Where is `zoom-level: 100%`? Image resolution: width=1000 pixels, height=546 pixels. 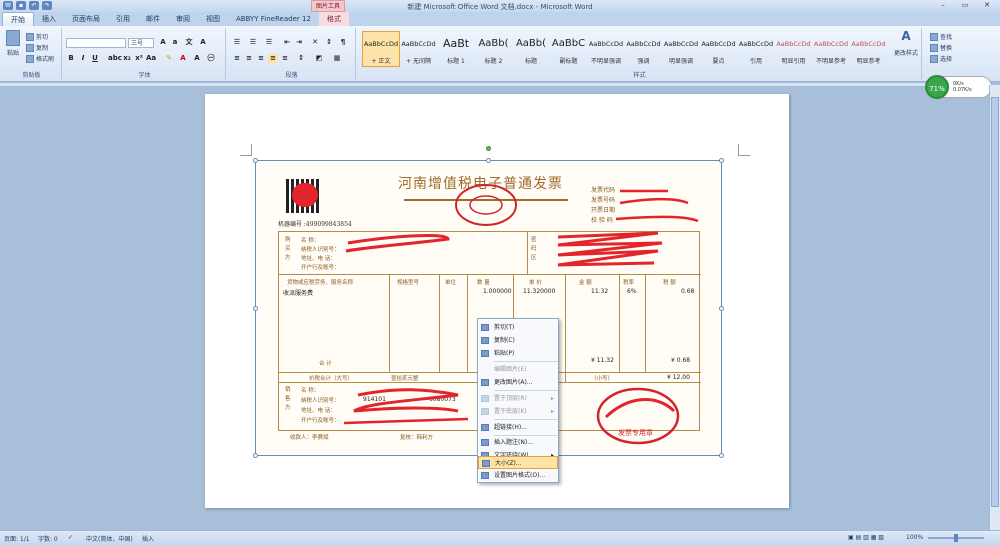 zoom-level: 100% is located at coordinates (914, 537).